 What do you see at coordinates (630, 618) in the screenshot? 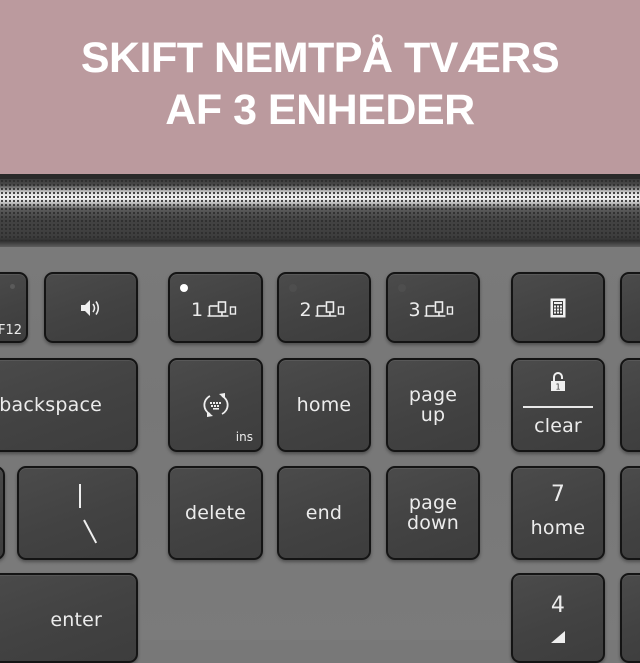
I see `partial-key-row4` at bounding box center [630, 618].